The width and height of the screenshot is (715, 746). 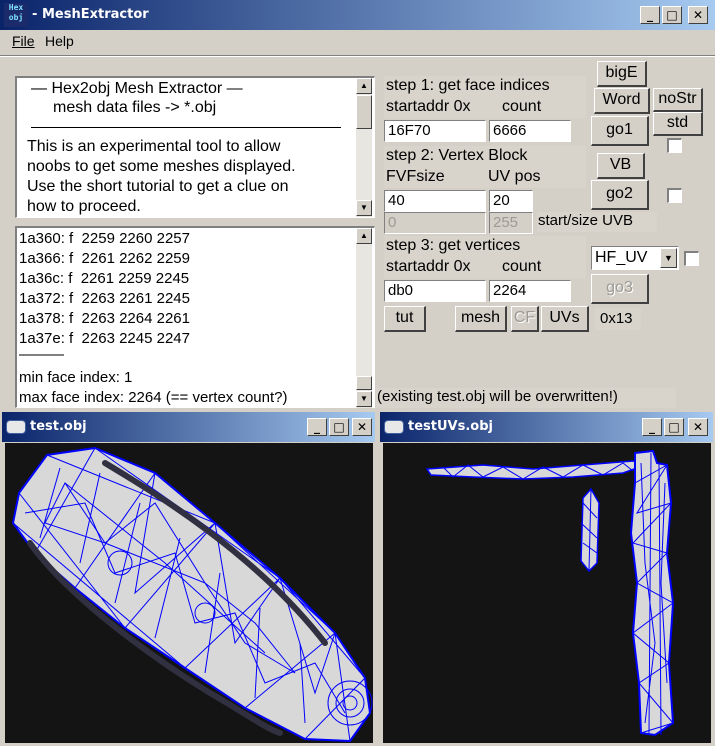 What do you see at coordinates (530, 291) in the screenshot?
I see `step3-count-input: 2264` at bounding box center [530, 291].